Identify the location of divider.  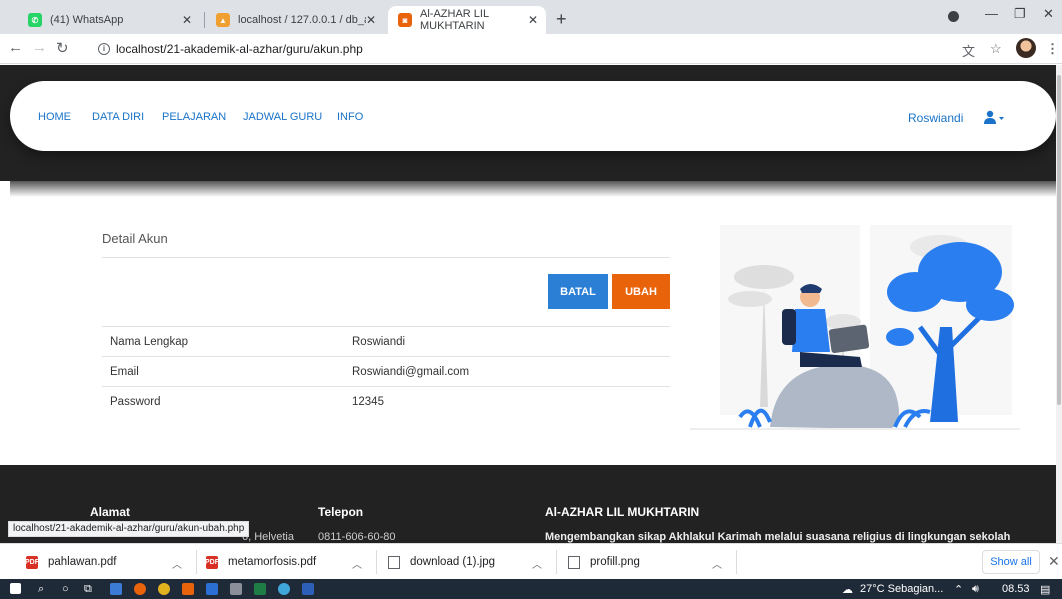
(386, 257).